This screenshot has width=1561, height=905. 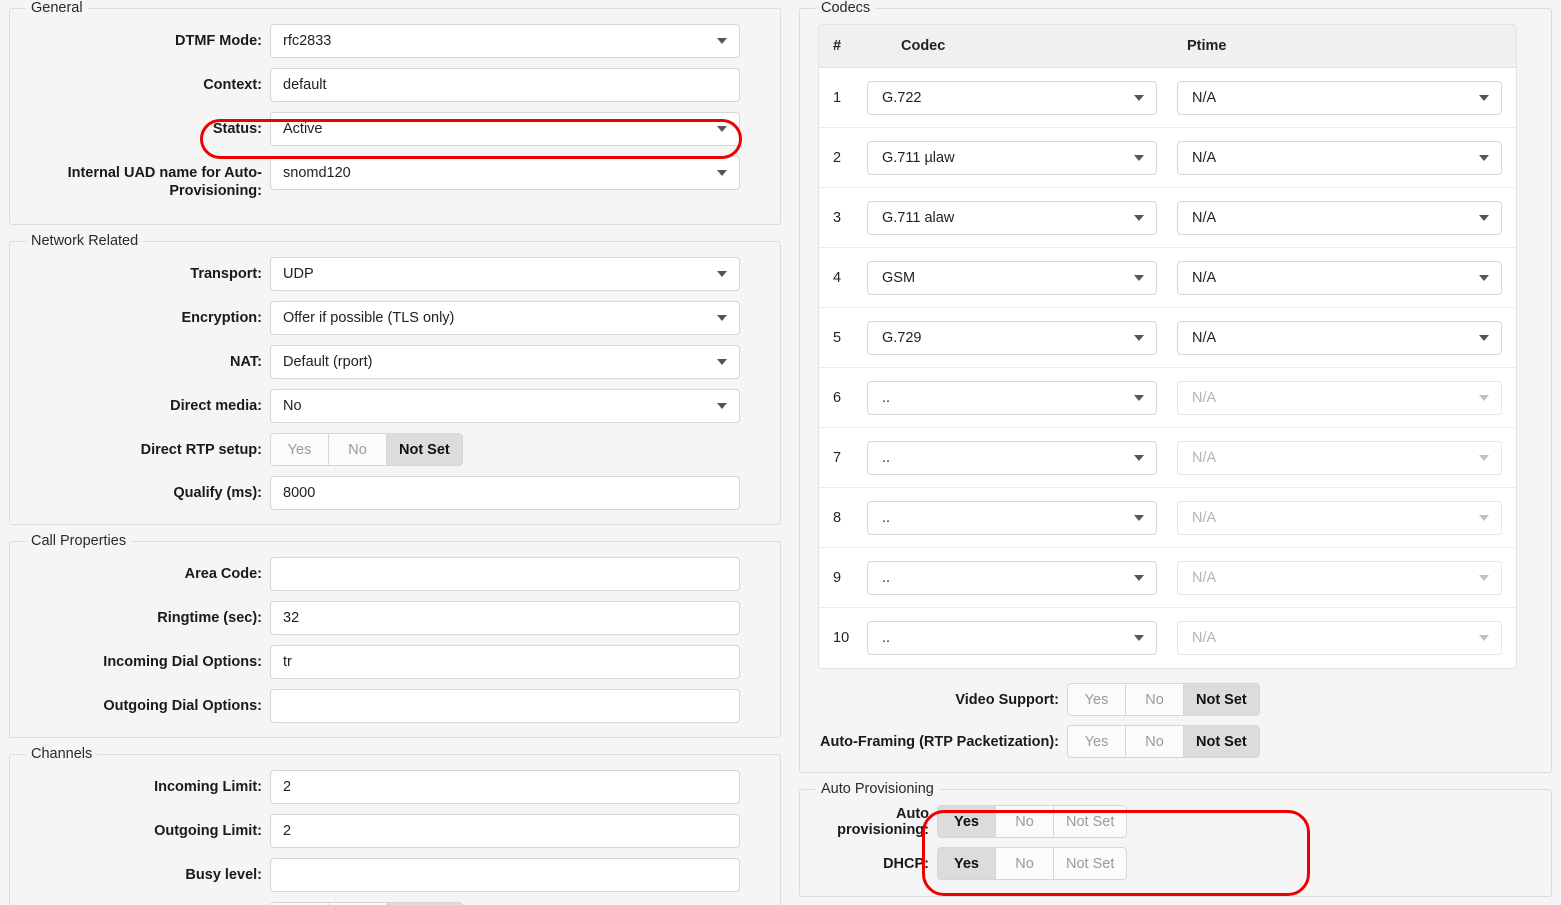 What do you see at coordinates (1012, 337) in the screenshot?
I see `codec-select: G.729` at bounding box center [1012, 337].